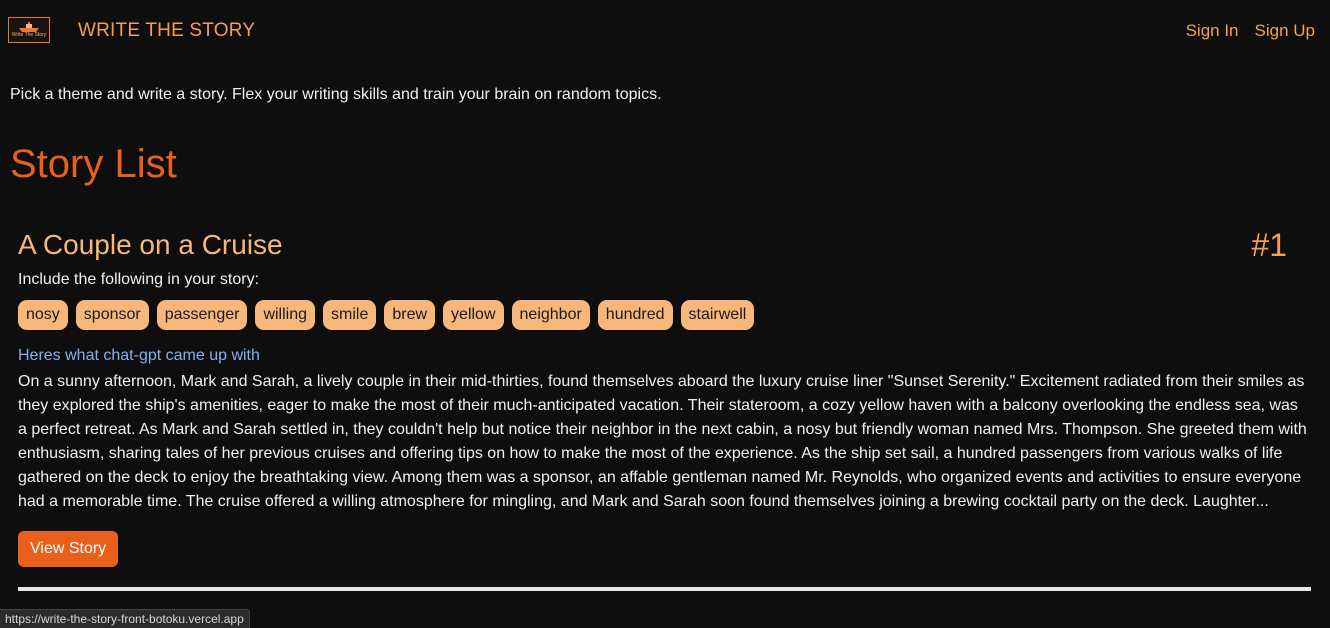  Describe the element at coordinates (717, 315) in the screenshot. I see `tag-stairwell: stairwell` at that location.